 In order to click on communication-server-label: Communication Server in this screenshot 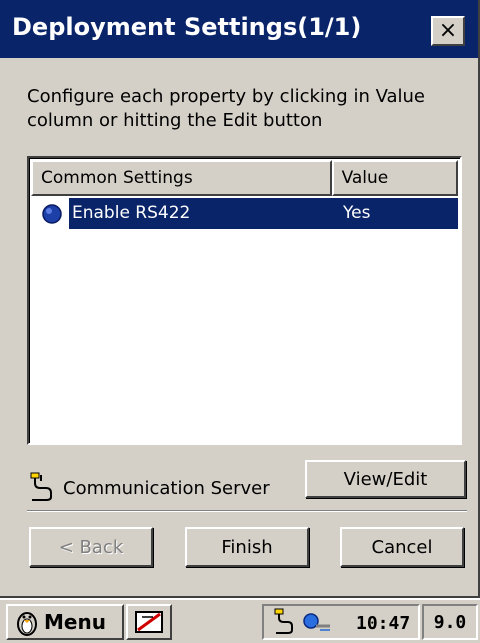, I will do `click(166, 488)`.